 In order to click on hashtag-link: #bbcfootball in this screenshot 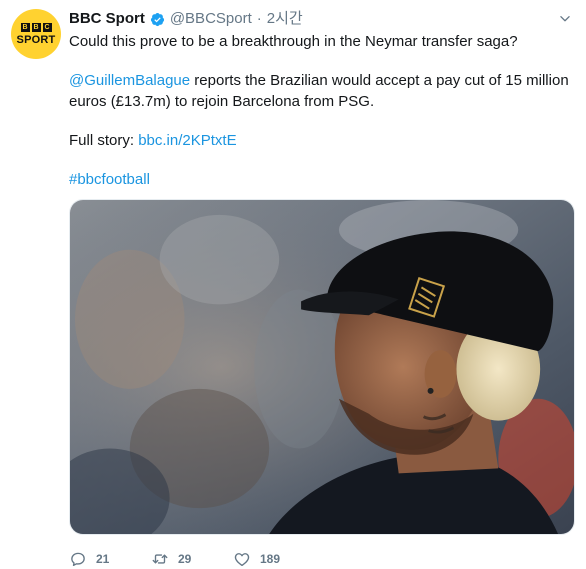, I will do `click(109, 179)`.